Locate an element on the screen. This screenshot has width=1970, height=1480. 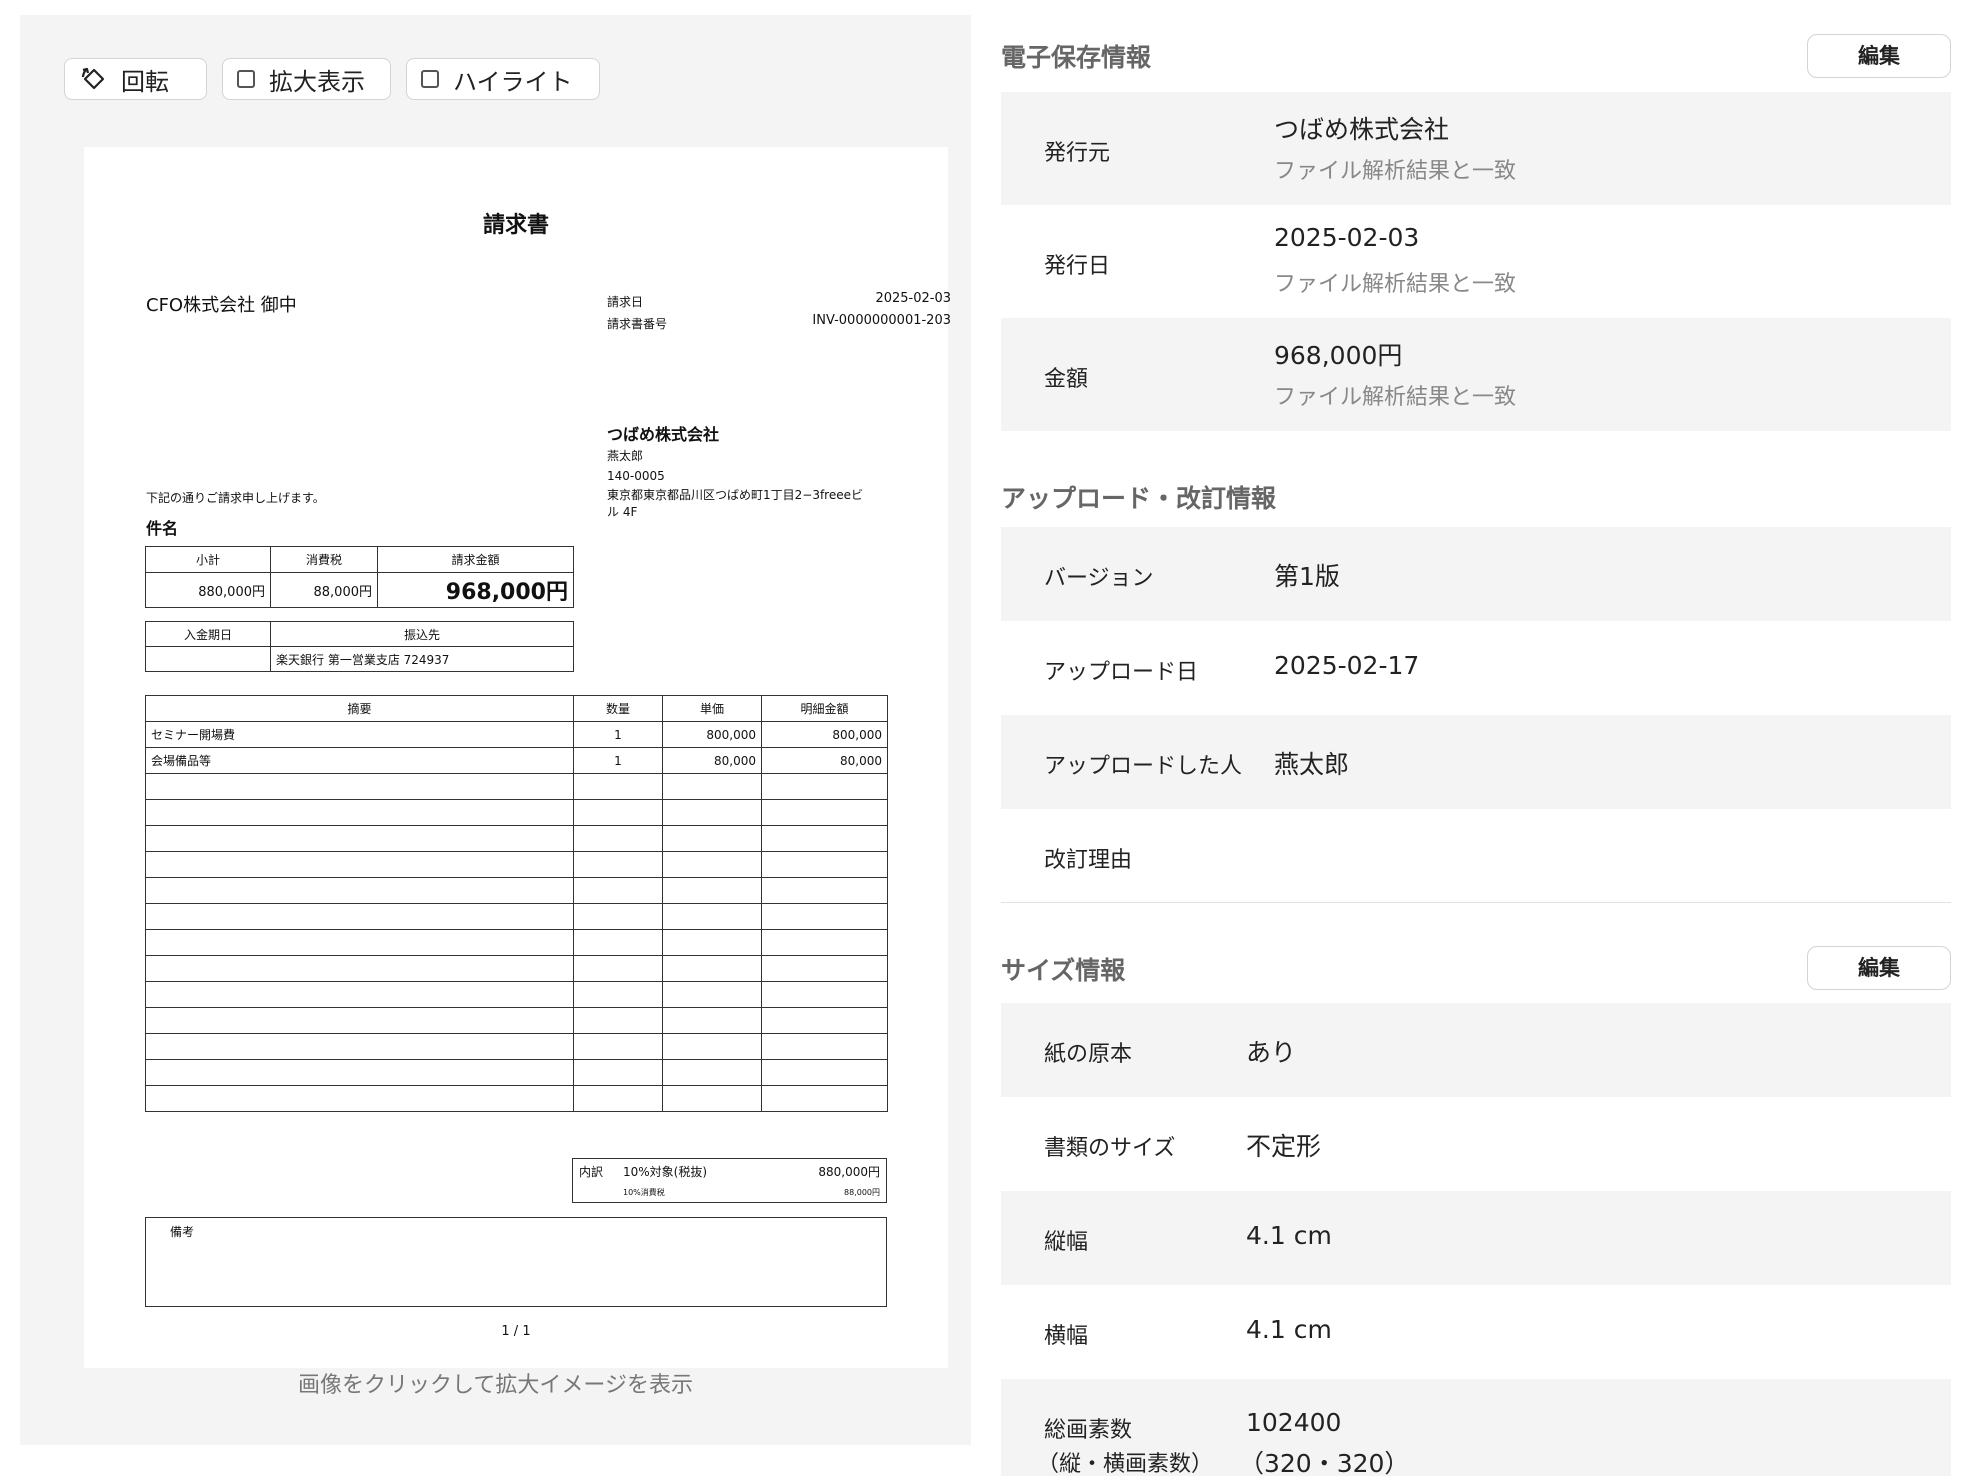
issuer-name: つばめ株式会社 is located at coordinates (663, 434).